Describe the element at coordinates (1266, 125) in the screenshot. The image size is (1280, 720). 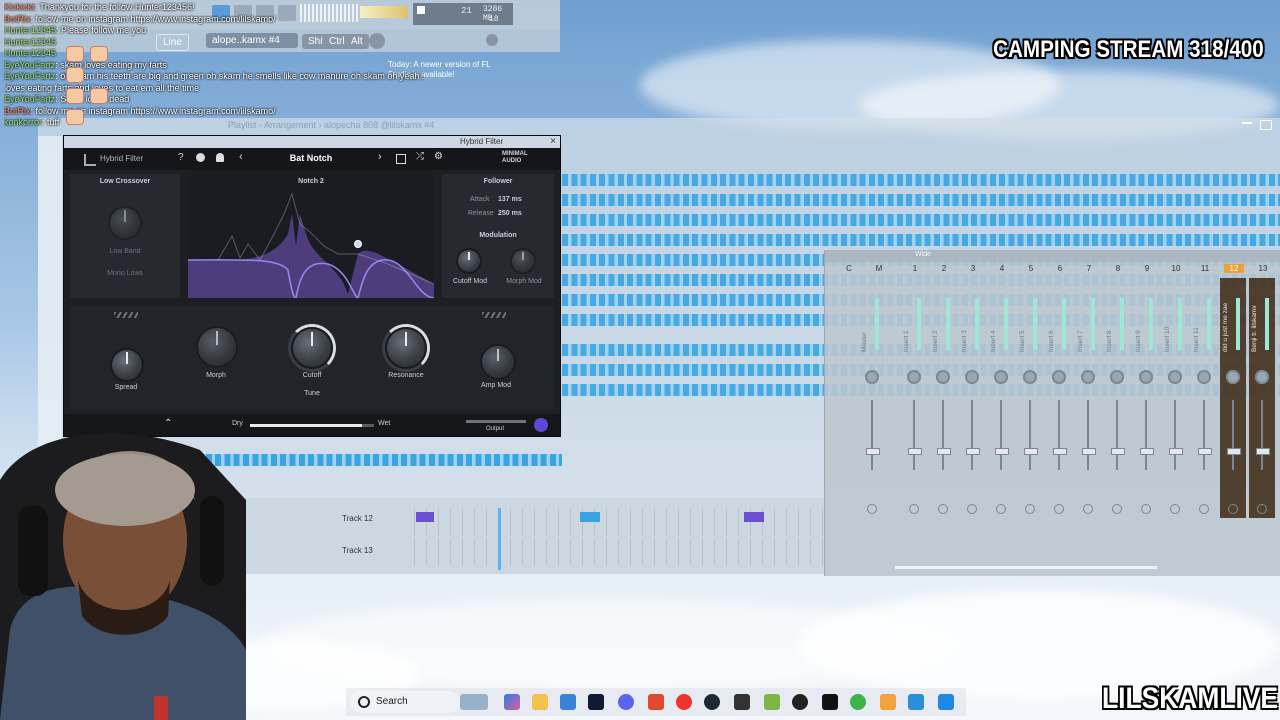
I see `playlist-close-icon` at that location.